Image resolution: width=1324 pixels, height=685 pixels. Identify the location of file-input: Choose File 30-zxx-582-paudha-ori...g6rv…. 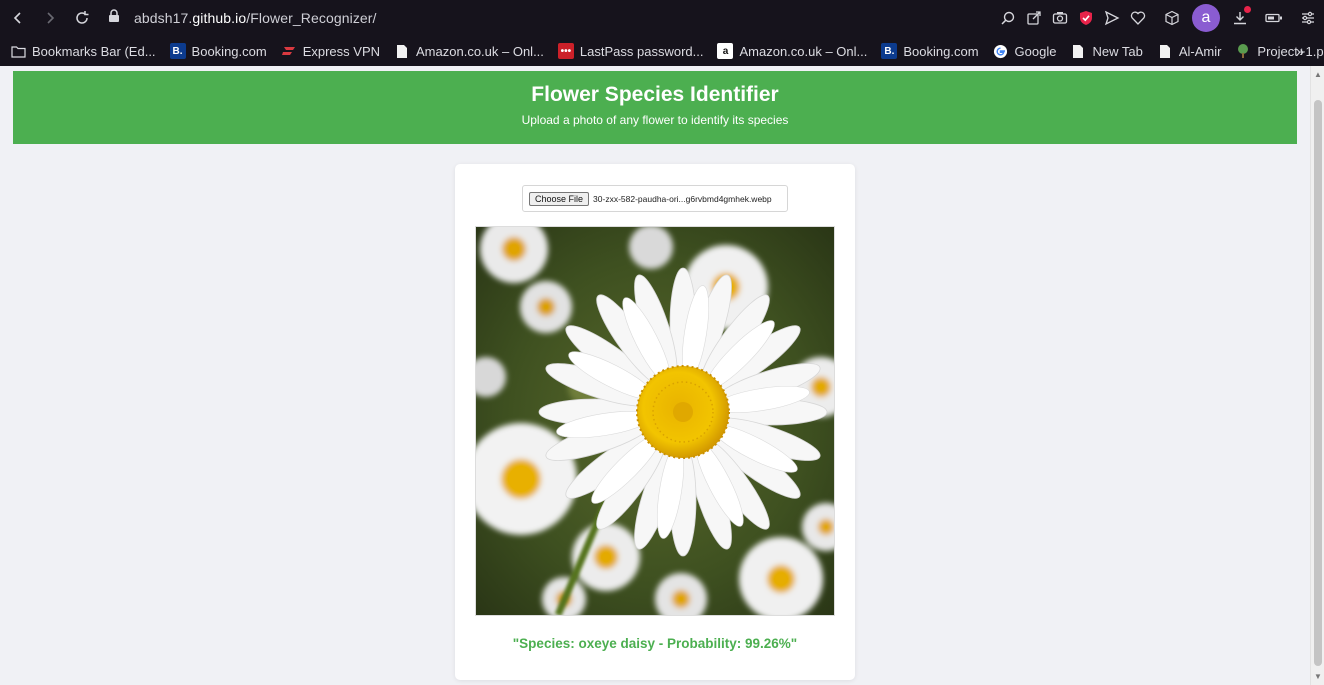
(655, 198).